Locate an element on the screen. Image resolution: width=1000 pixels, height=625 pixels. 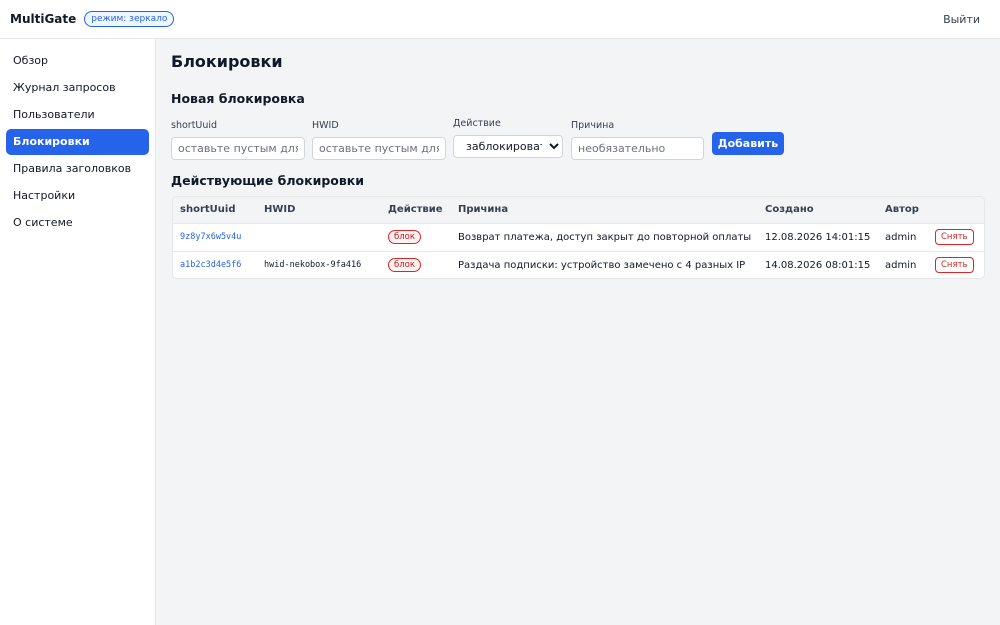
sidebar-item-settings: Настройки is located at coordinates (77, 196).